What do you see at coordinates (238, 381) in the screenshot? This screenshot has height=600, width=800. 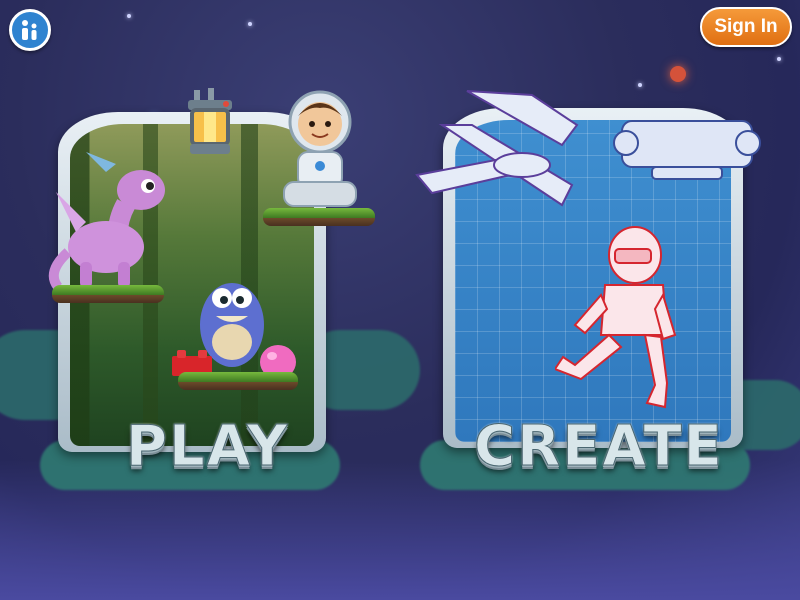 I see `monster-platform` at bounding box center [238, 381].